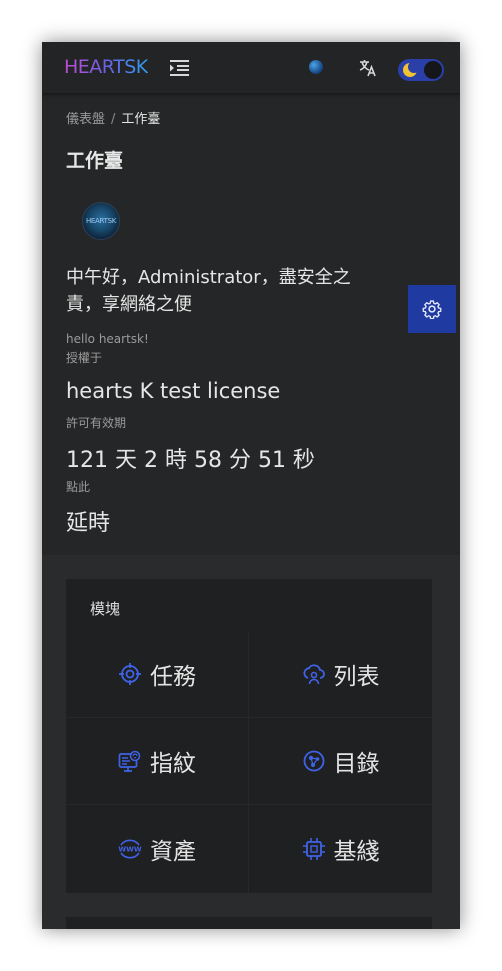 The image size is (502, 971). What do you see at coordinates (249, 923) in the screenshot?
I see `next-card` at bounding box center [249, 923].